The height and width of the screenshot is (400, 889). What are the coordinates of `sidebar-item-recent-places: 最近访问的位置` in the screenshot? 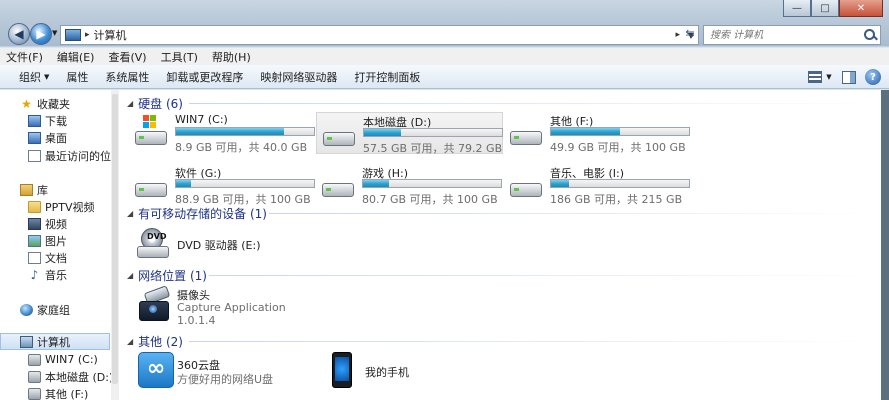 It's located at (69, 155).